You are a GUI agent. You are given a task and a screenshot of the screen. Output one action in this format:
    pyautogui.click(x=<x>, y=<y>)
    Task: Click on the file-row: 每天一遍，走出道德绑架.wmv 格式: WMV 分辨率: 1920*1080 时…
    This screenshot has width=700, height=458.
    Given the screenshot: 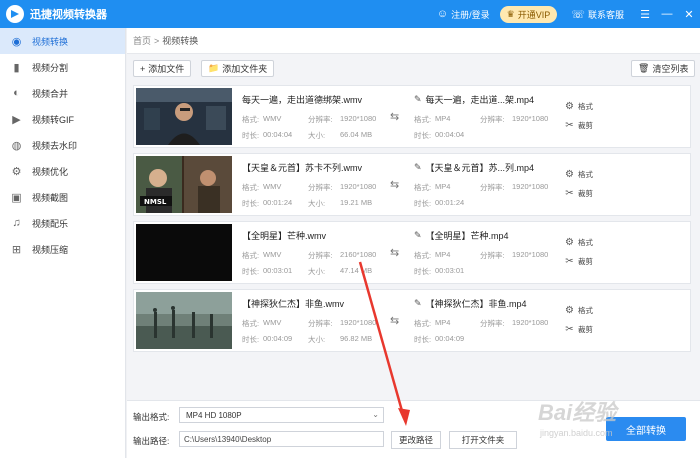 What is the action you would take?
    pyautogui.click(x=412, y=116)
    